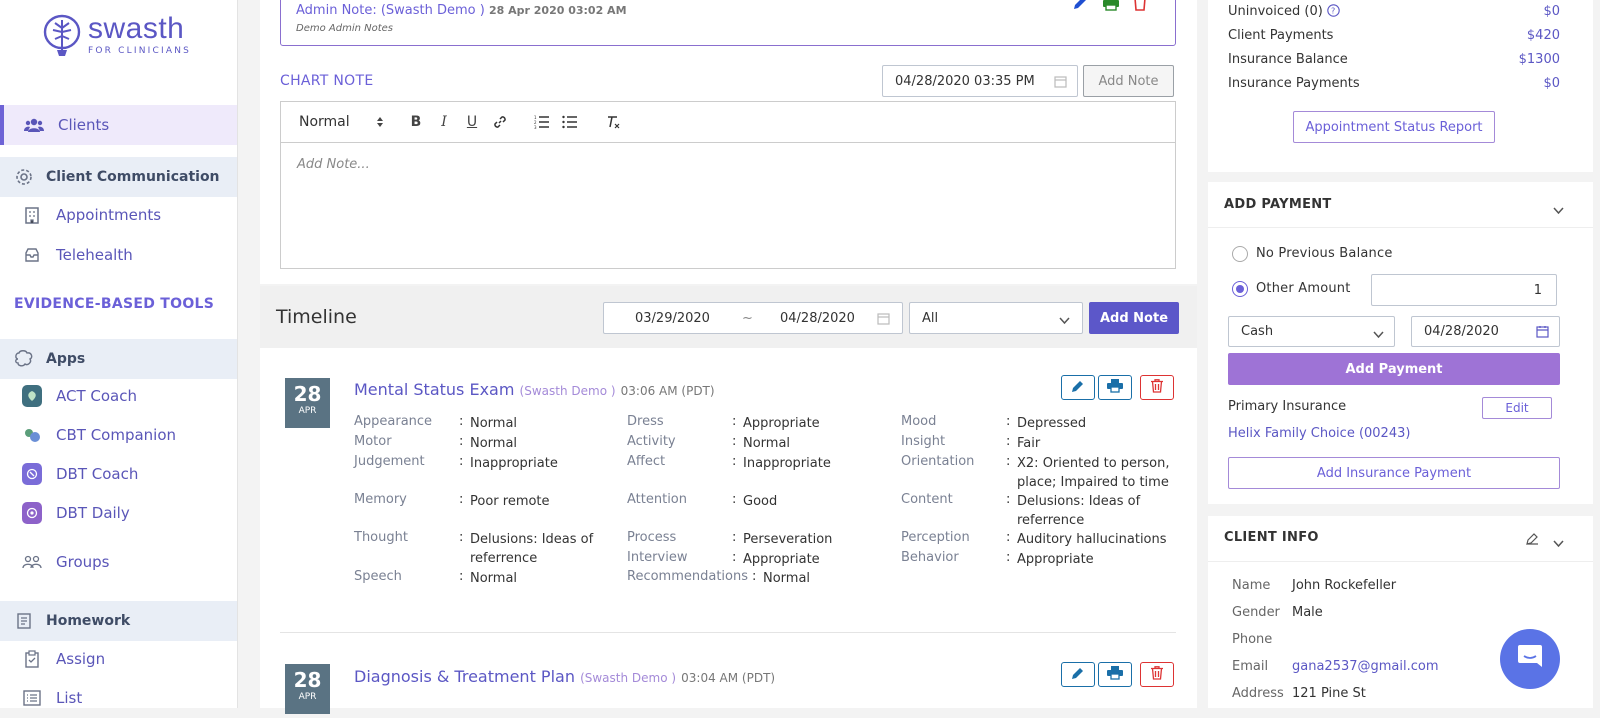 This screenshot has width=1600, height=718. I want to click on date-range-input: 03/29/2020 ~ 04/28/2020, so click(753, 318).